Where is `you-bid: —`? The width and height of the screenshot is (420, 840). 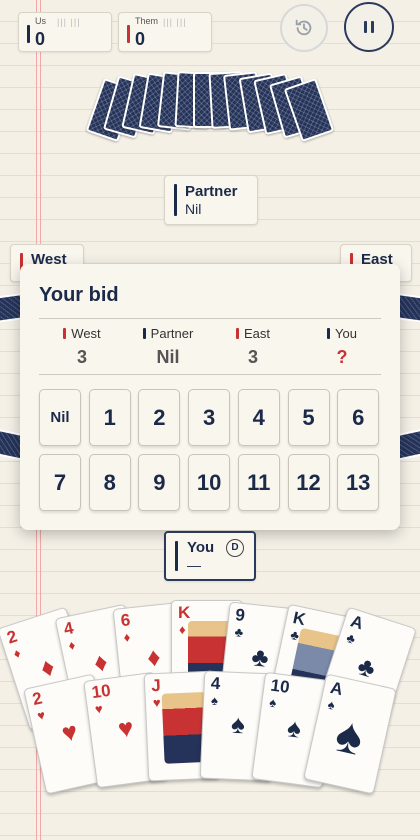
you-bid: — is located at coordinates (194, 565).